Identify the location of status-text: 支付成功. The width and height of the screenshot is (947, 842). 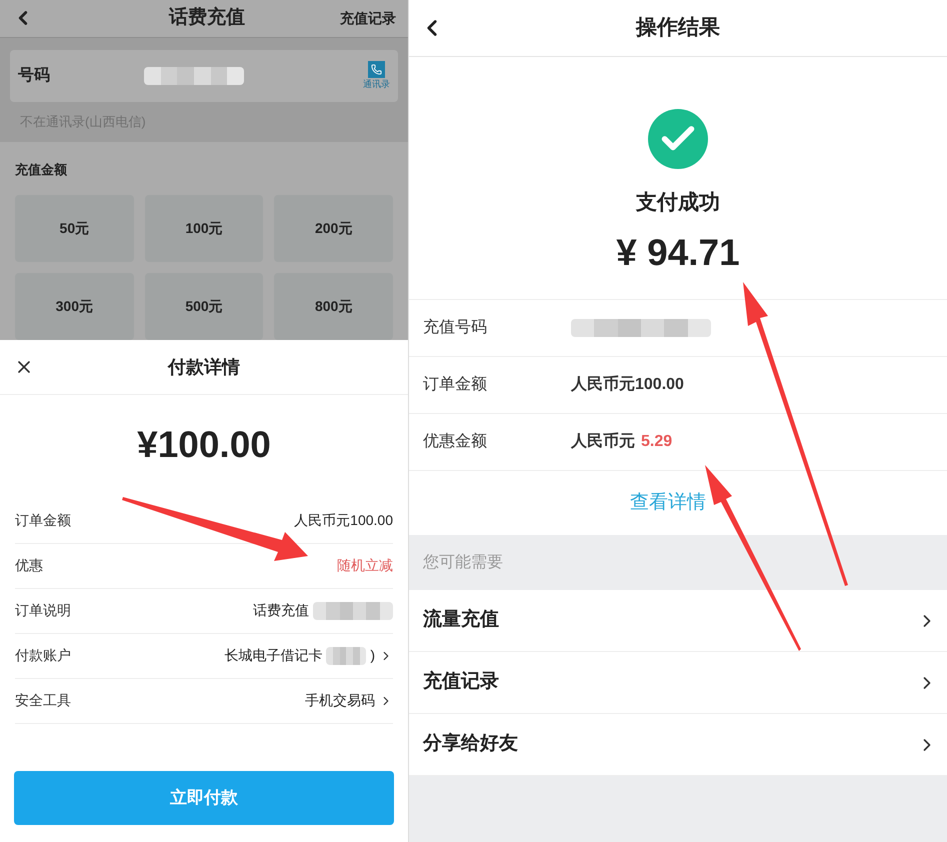
(678, 203).